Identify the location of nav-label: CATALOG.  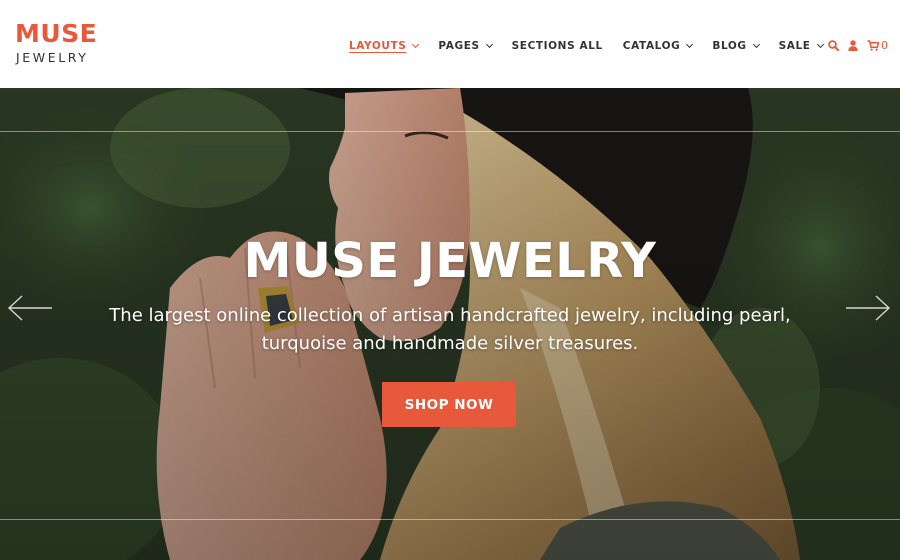
(651, 46).